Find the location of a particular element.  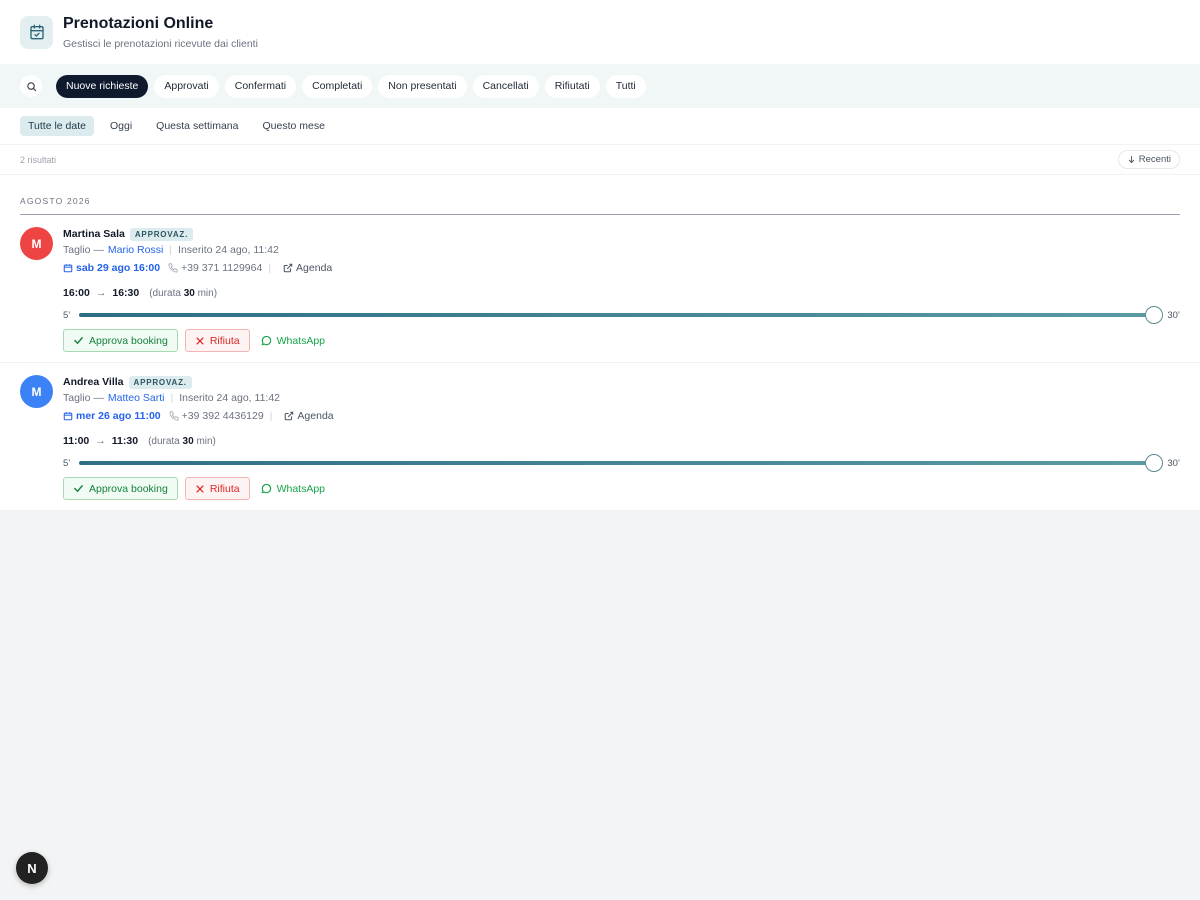

page-title: Prenotazioni Online is located at coordinates (138, 23).